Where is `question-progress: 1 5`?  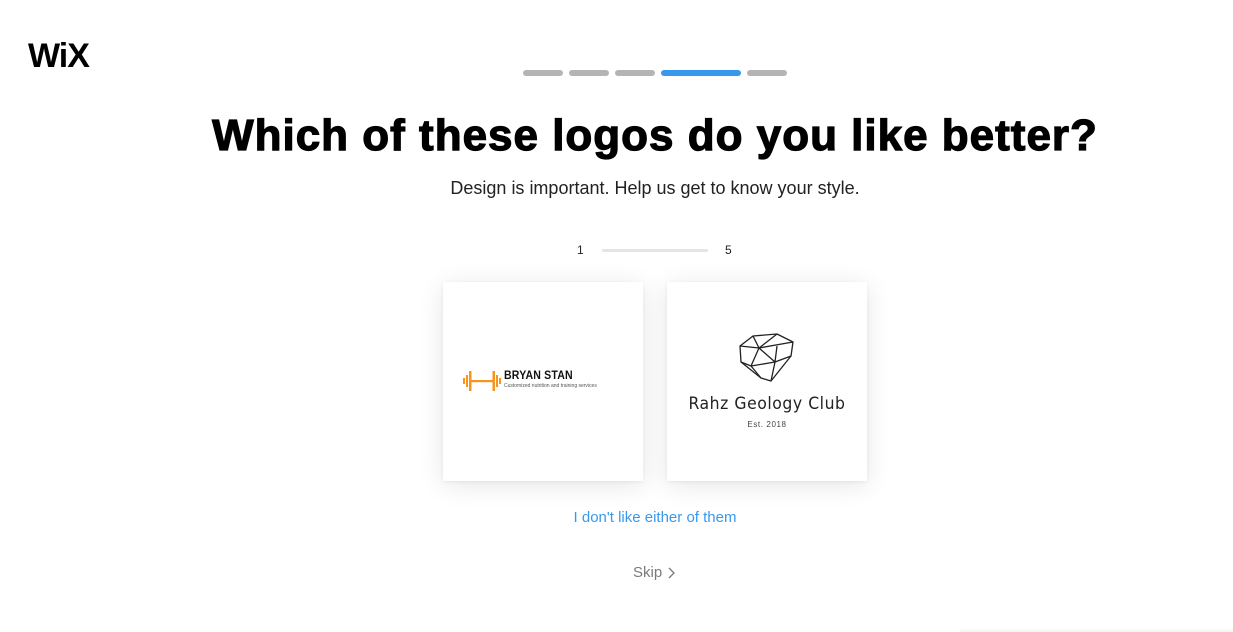
question-progress: 1 5 is located at coordinates (655, 250).